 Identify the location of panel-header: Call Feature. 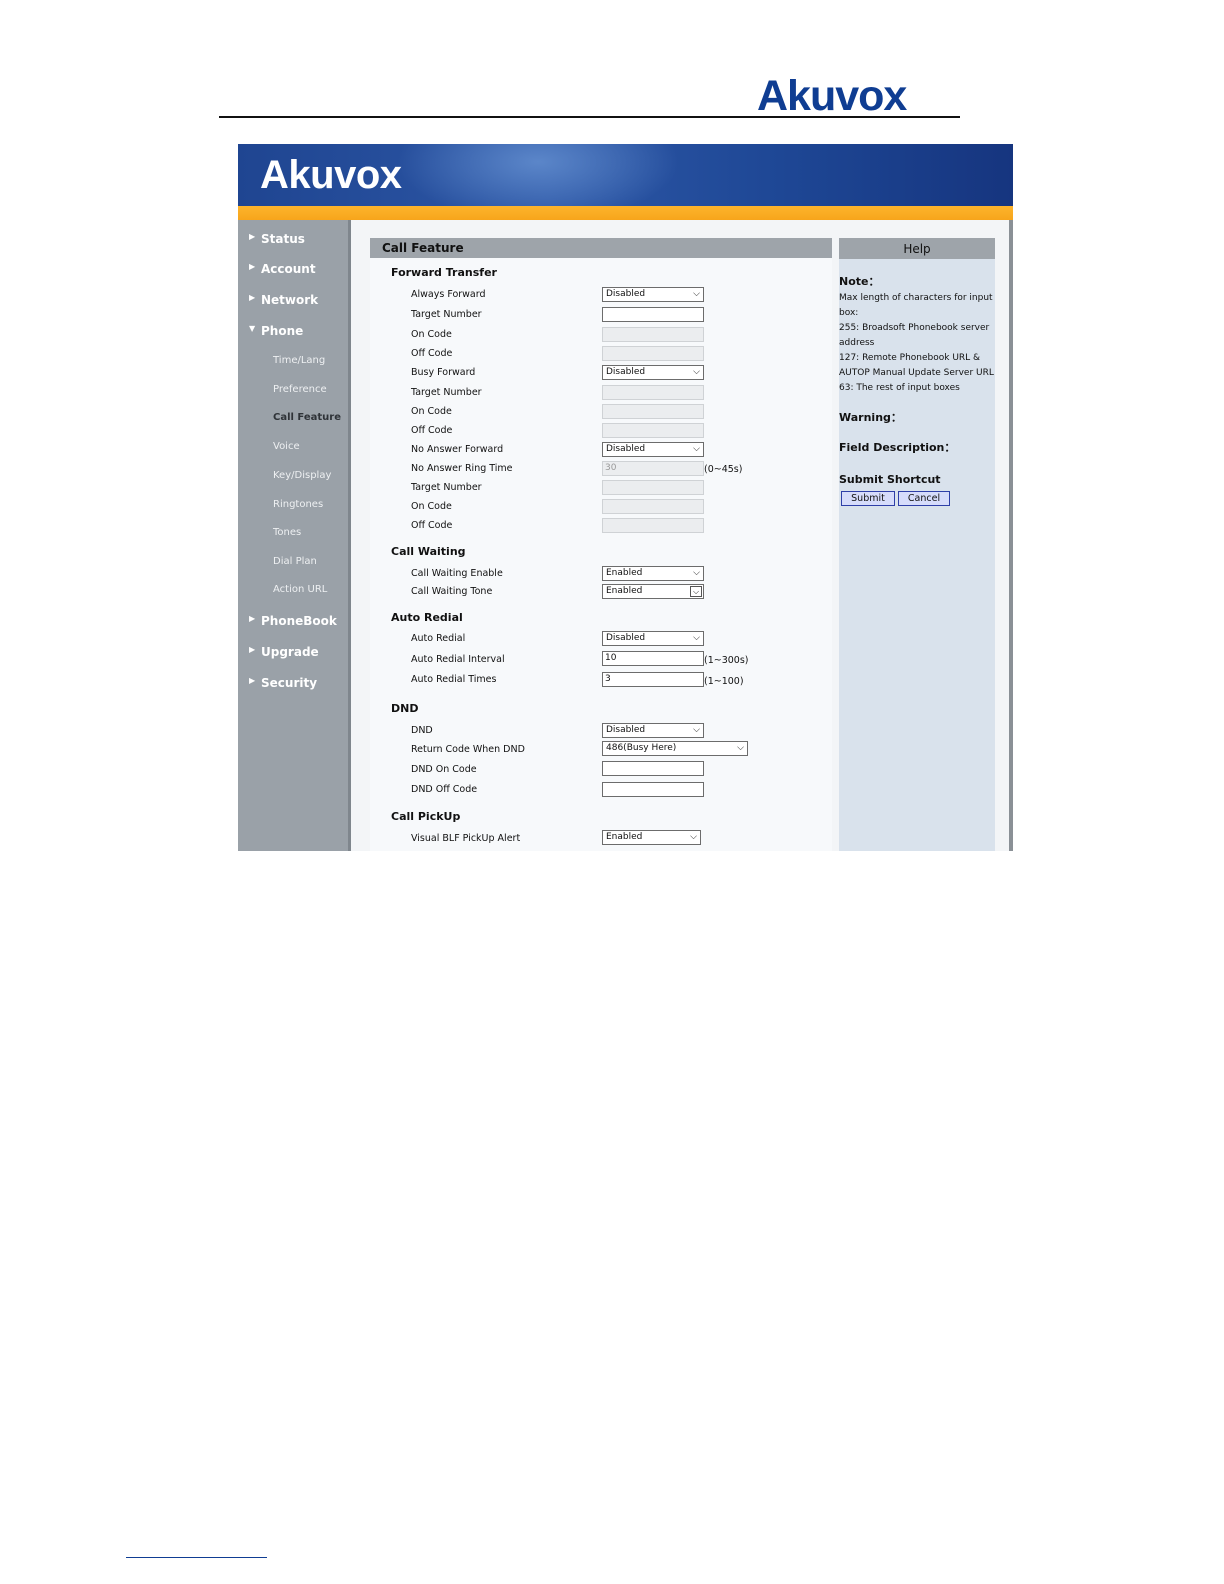
(601, 248).